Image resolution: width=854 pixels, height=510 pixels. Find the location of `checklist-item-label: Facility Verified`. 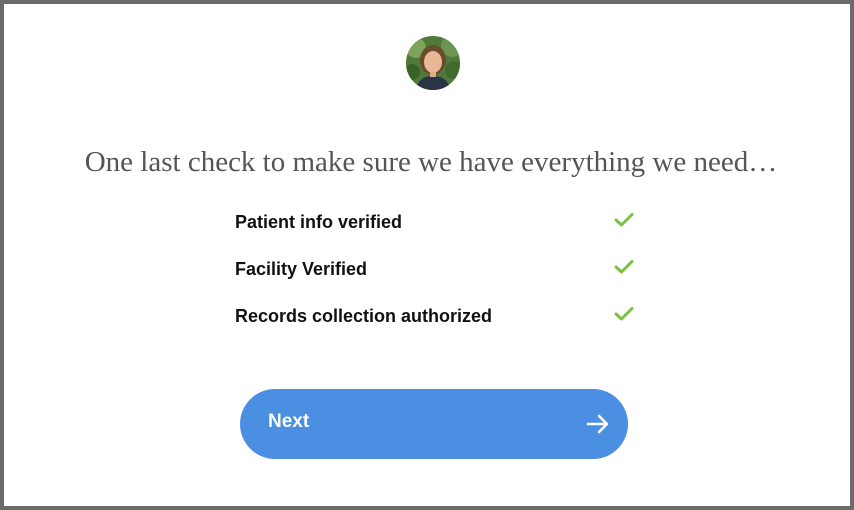

checklist-item-label: Facility Verified is located at coordinates (301, 269).